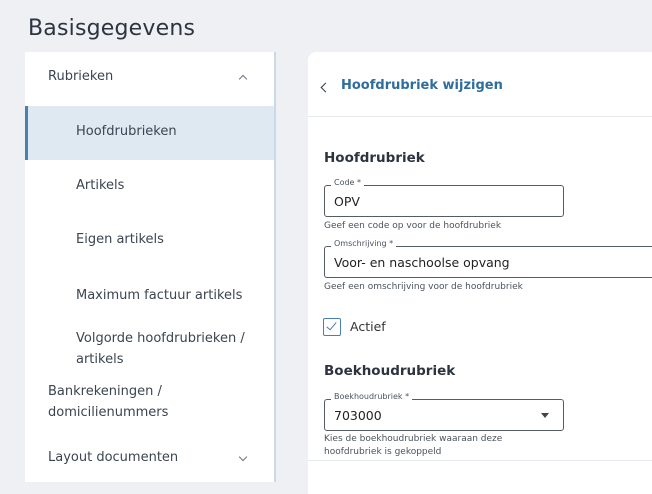 This screenshot has width=652, height=494. Describe the element at coordinates (374, 158) in the screenshot. I see `section-title-hoofdrubriek: Hoofdrubriek` at that location.